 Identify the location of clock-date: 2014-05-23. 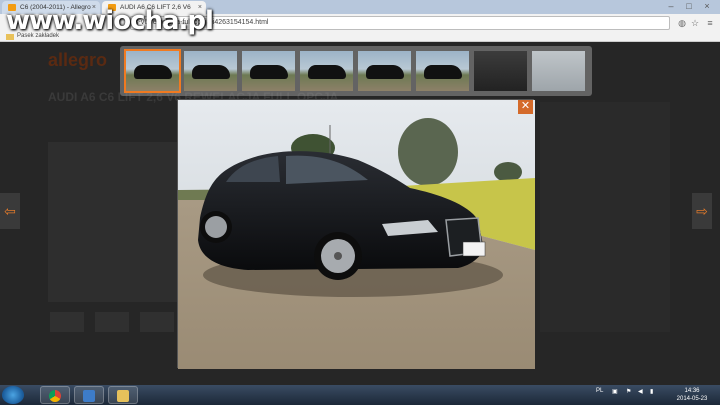
(692, 399).